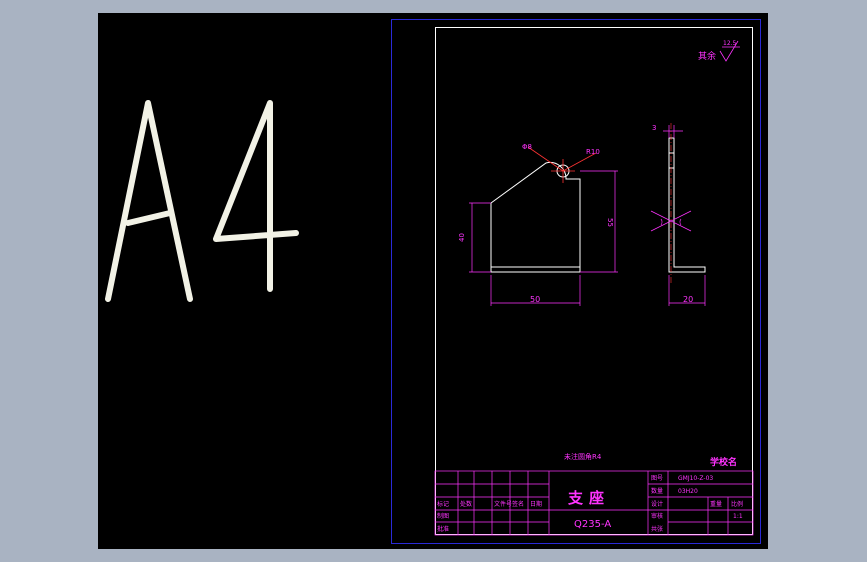 The image size is (867, 562). Describe the element at coordinates (738, 516) in the screenshot. I see `scale-value: 1:1` at that location.